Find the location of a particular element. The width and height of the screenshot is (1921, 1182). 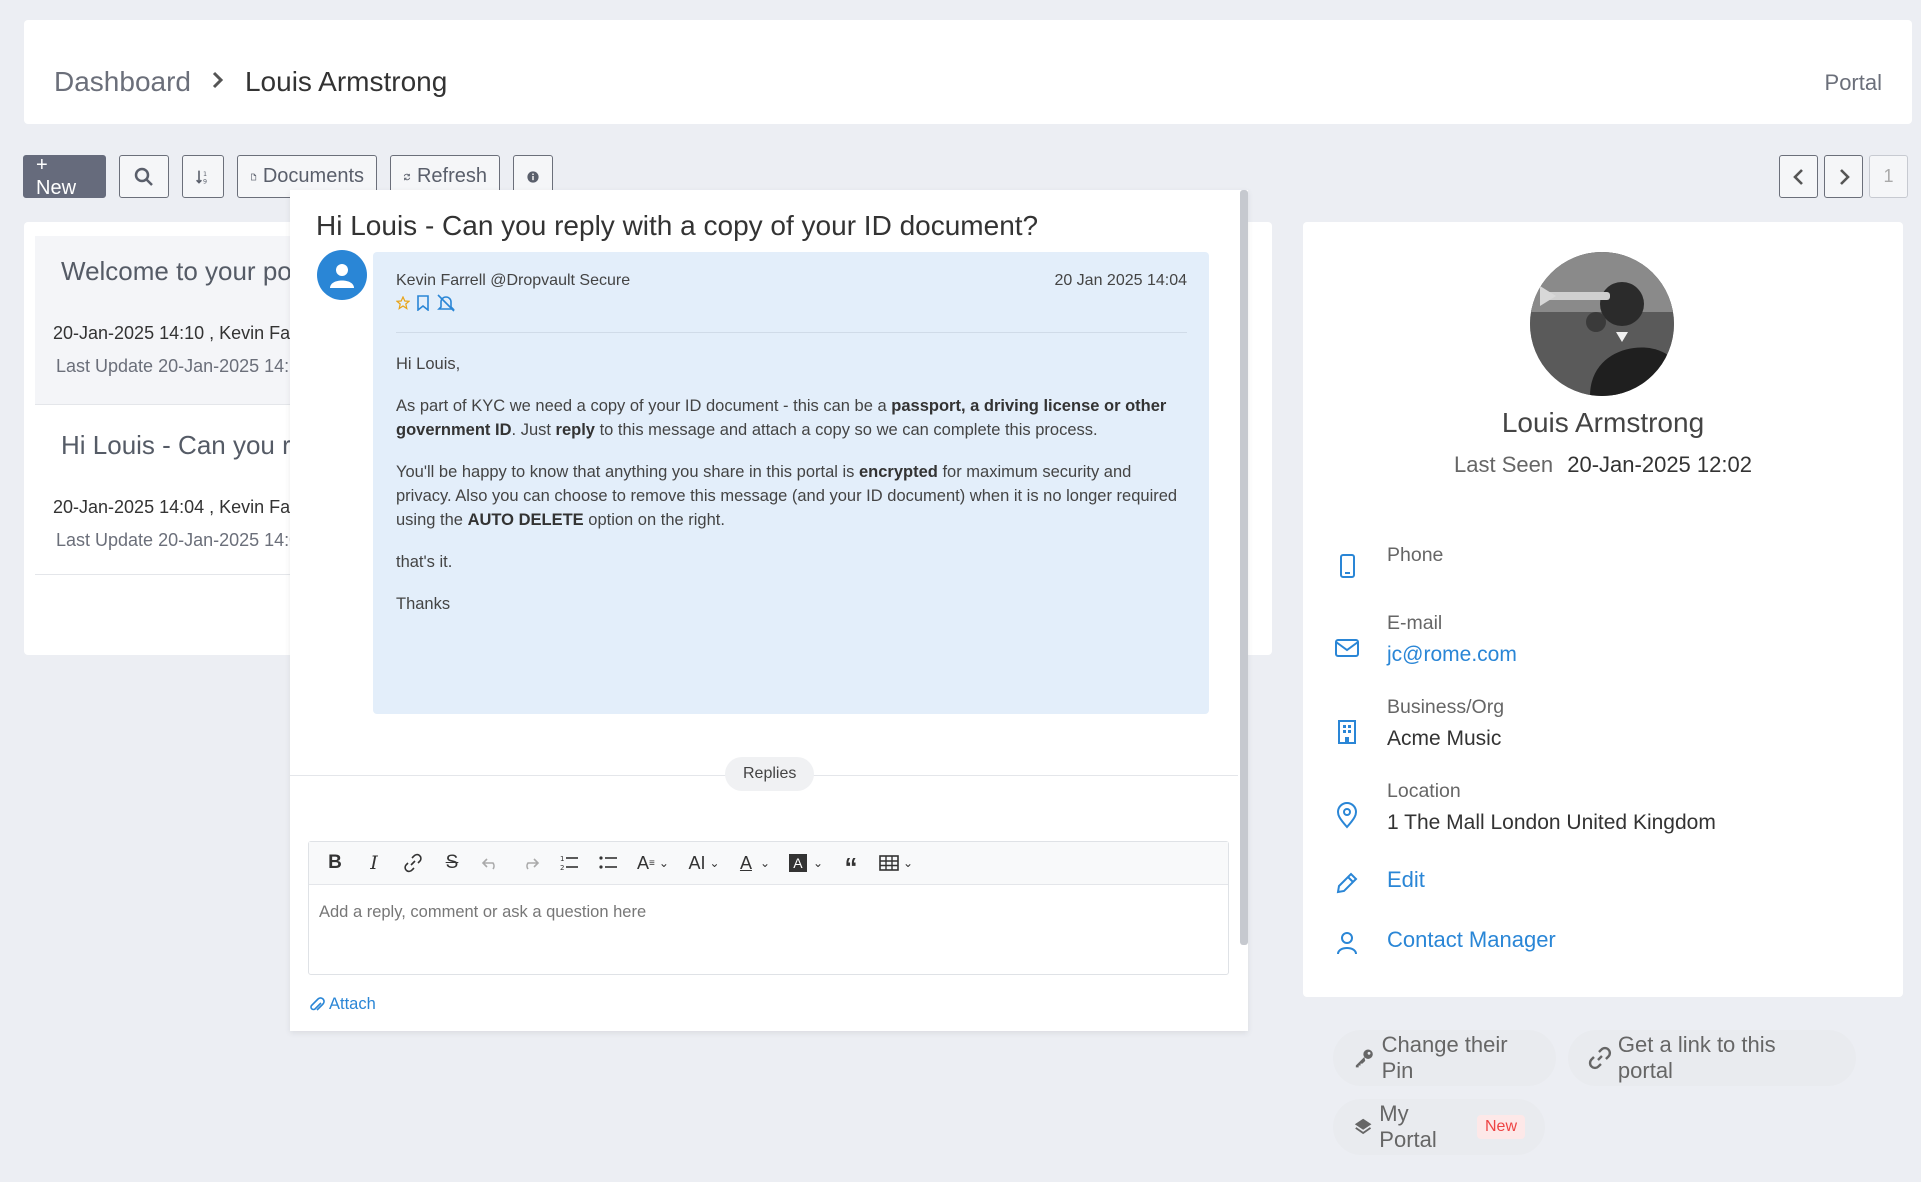

list-item-updated: Last Update 20-Jan-2025 14:04 is located at coordinates (183, 540).